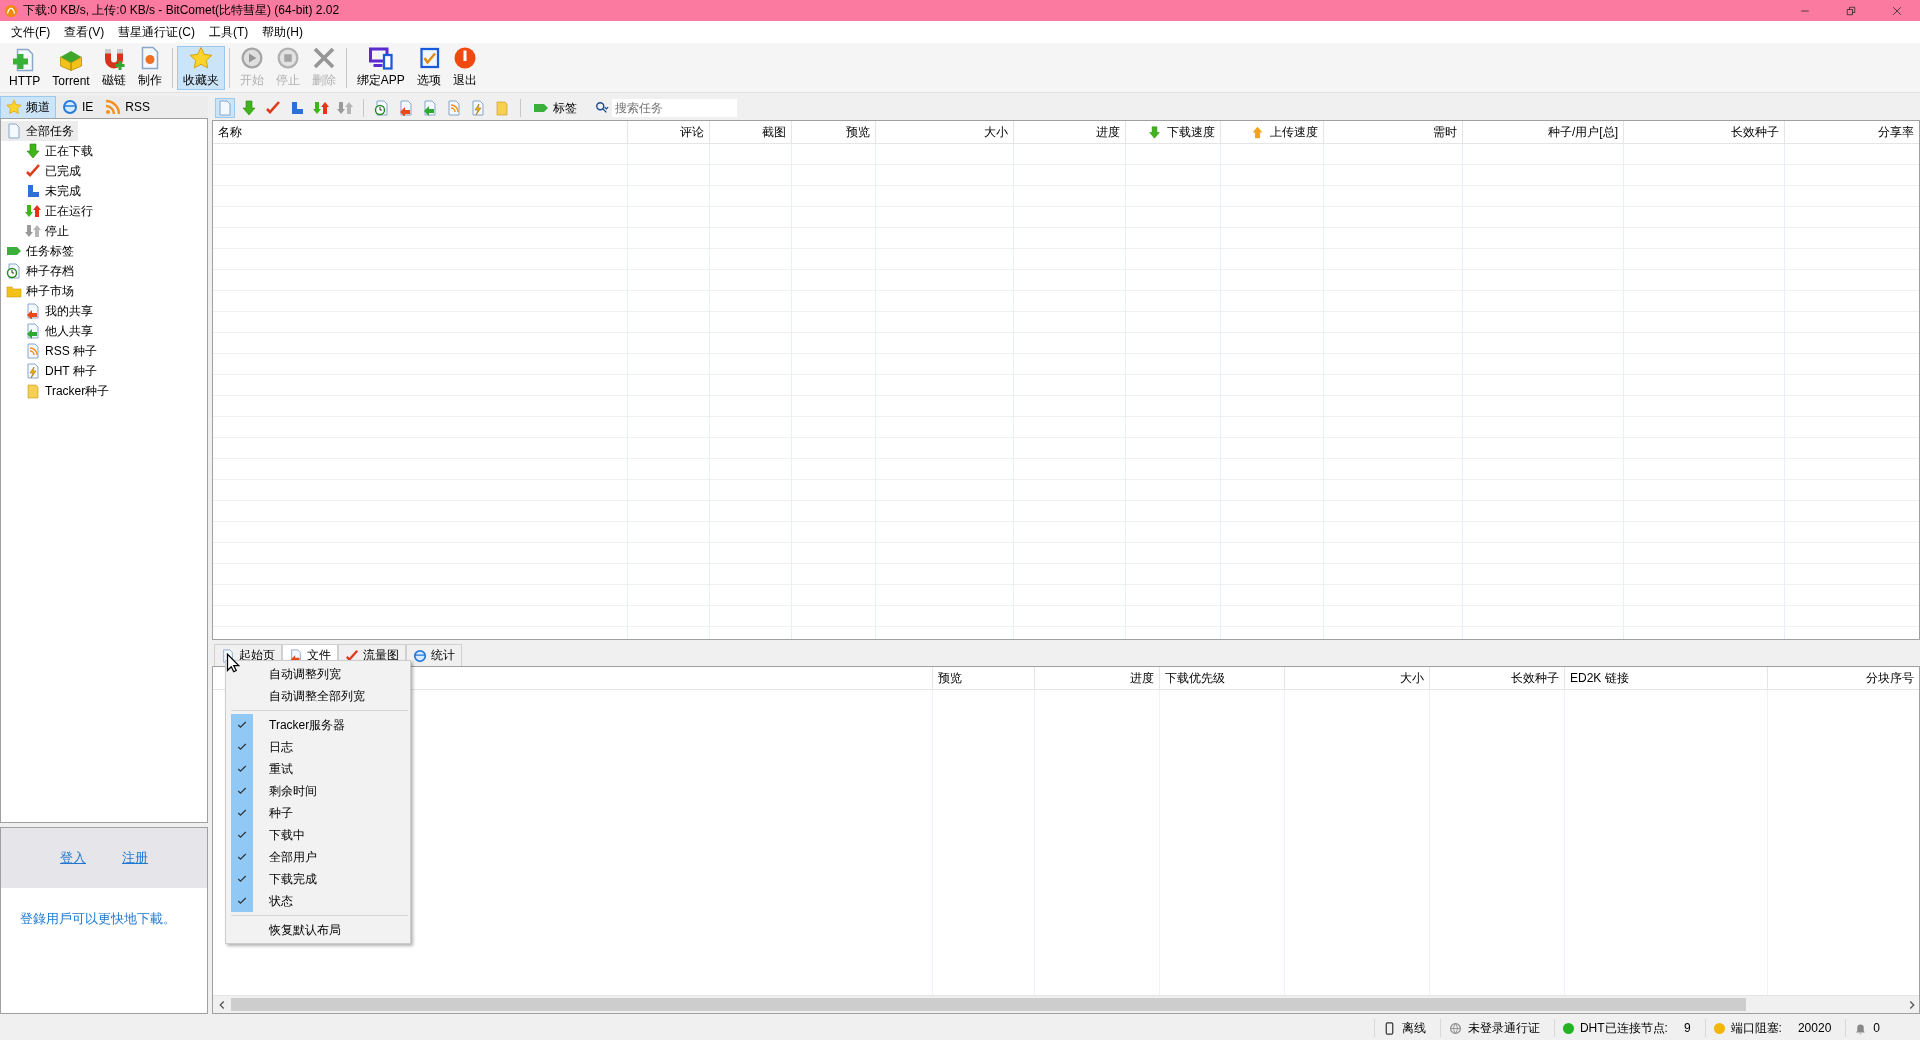 This screenshot has height=1040, width=1920. What do you see at coordinates (454, 108) in the screenshot?
I see `rss-document-icon` at bounding box center [454, 108].